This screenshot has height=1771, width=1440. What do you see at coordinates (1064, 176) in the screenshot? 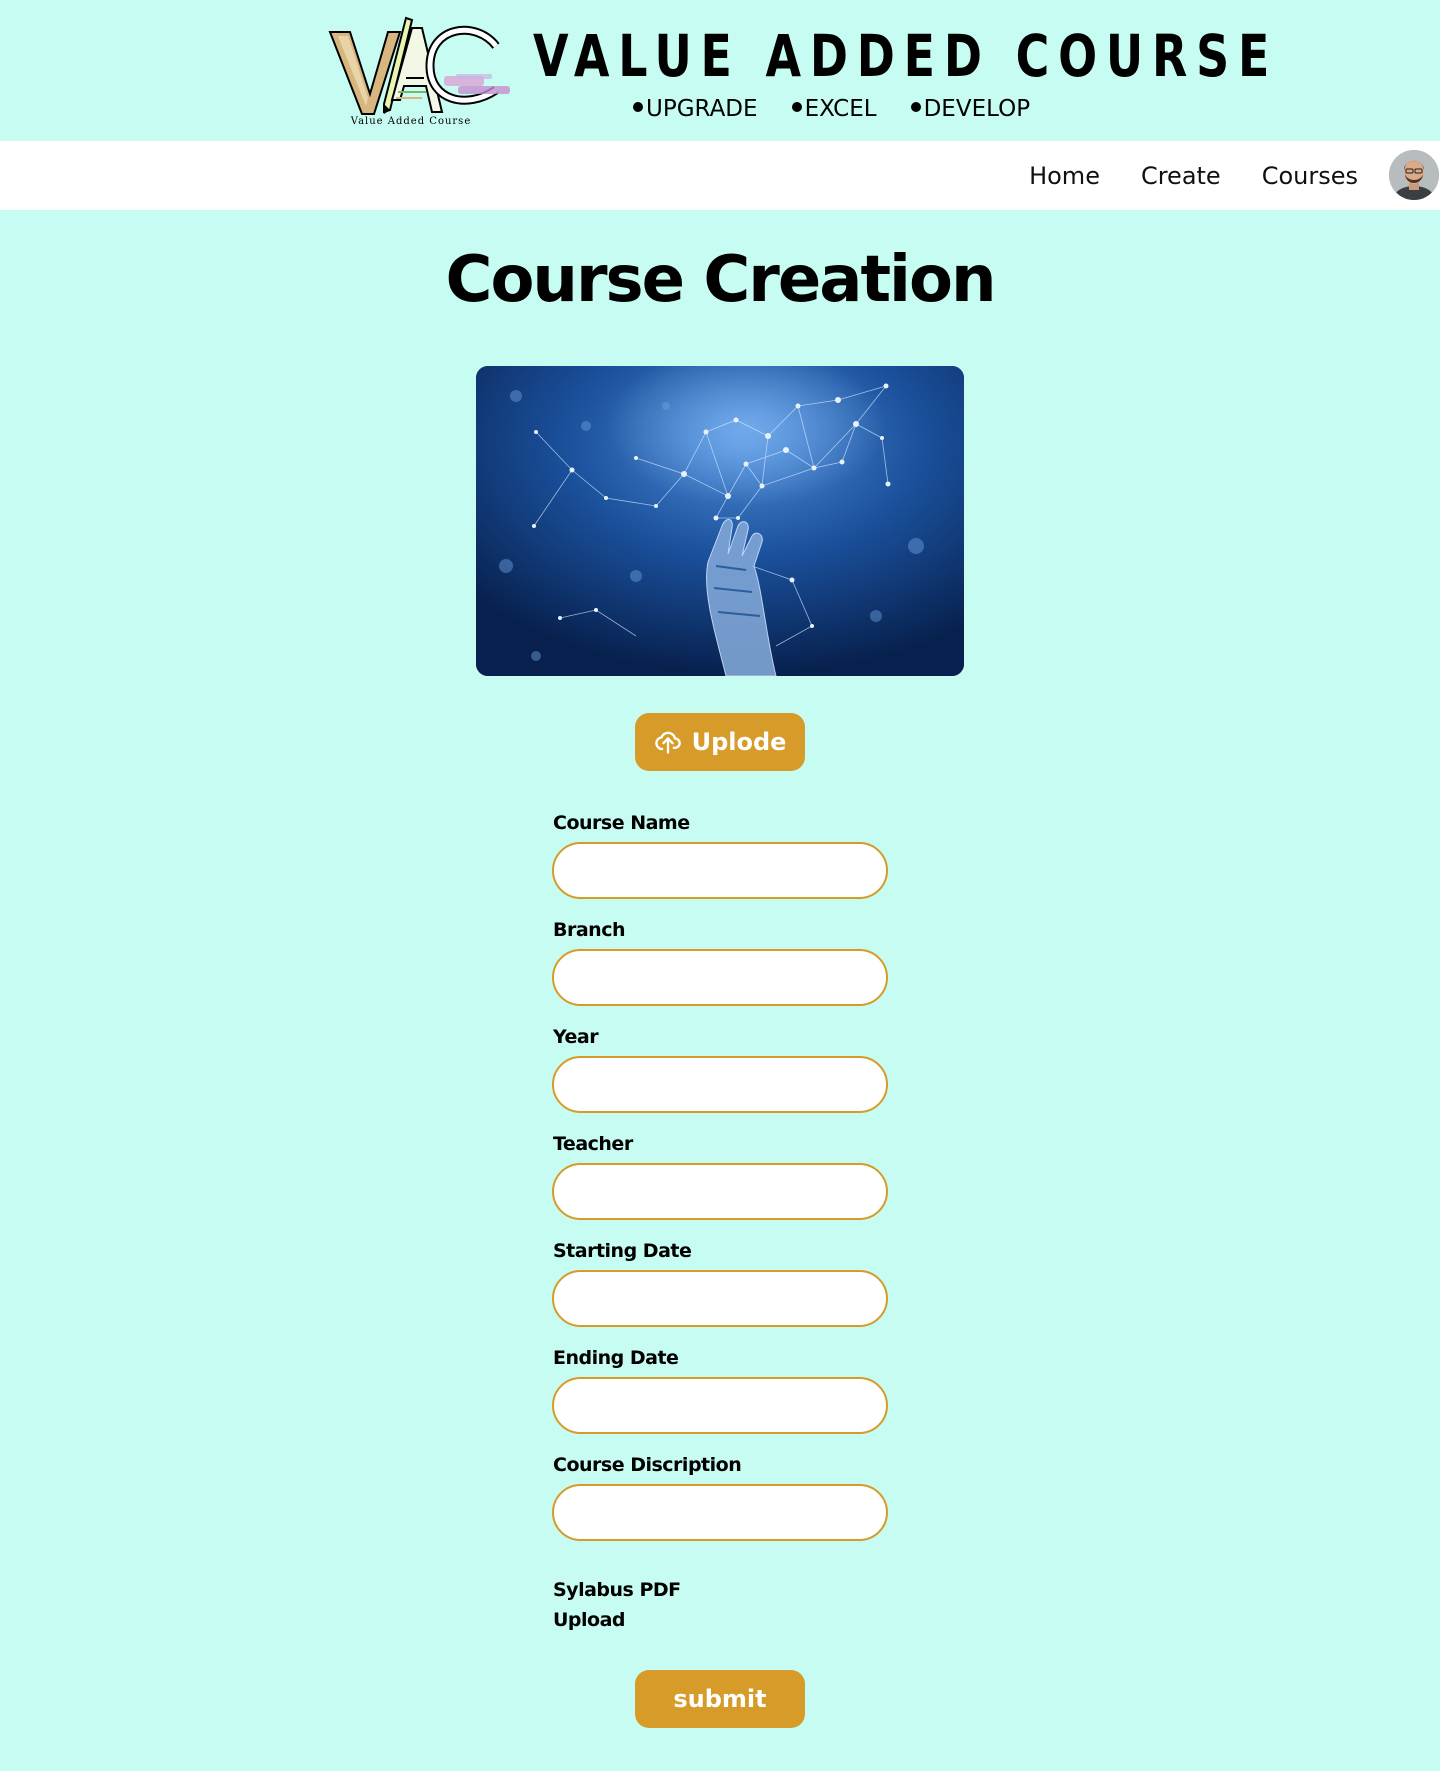
I see `nav-link-home: Home` at bounding box center [1064, 176].